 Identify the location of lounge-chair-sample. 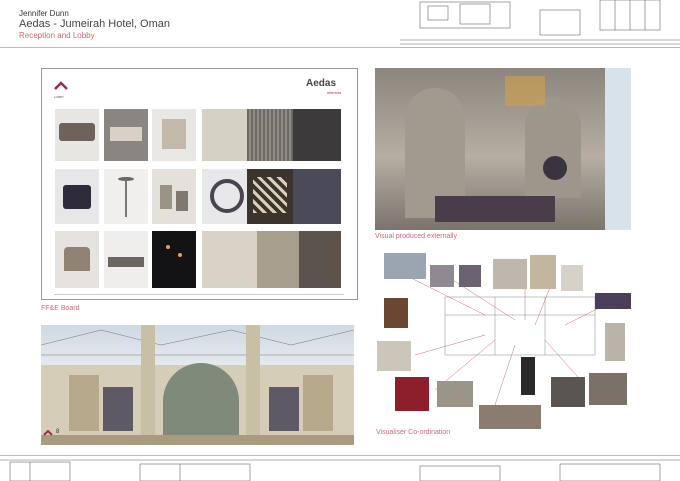
(77, 259).